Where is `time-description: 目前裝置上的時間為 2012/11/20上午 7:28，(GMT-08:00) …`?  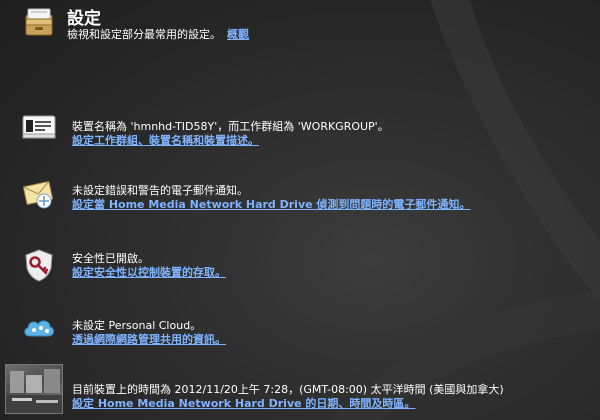 time-description: 目前裝置上的時間為 2012/11/20上午 7:28，(GMT-08:00) … is located at coordinates (288, 389).